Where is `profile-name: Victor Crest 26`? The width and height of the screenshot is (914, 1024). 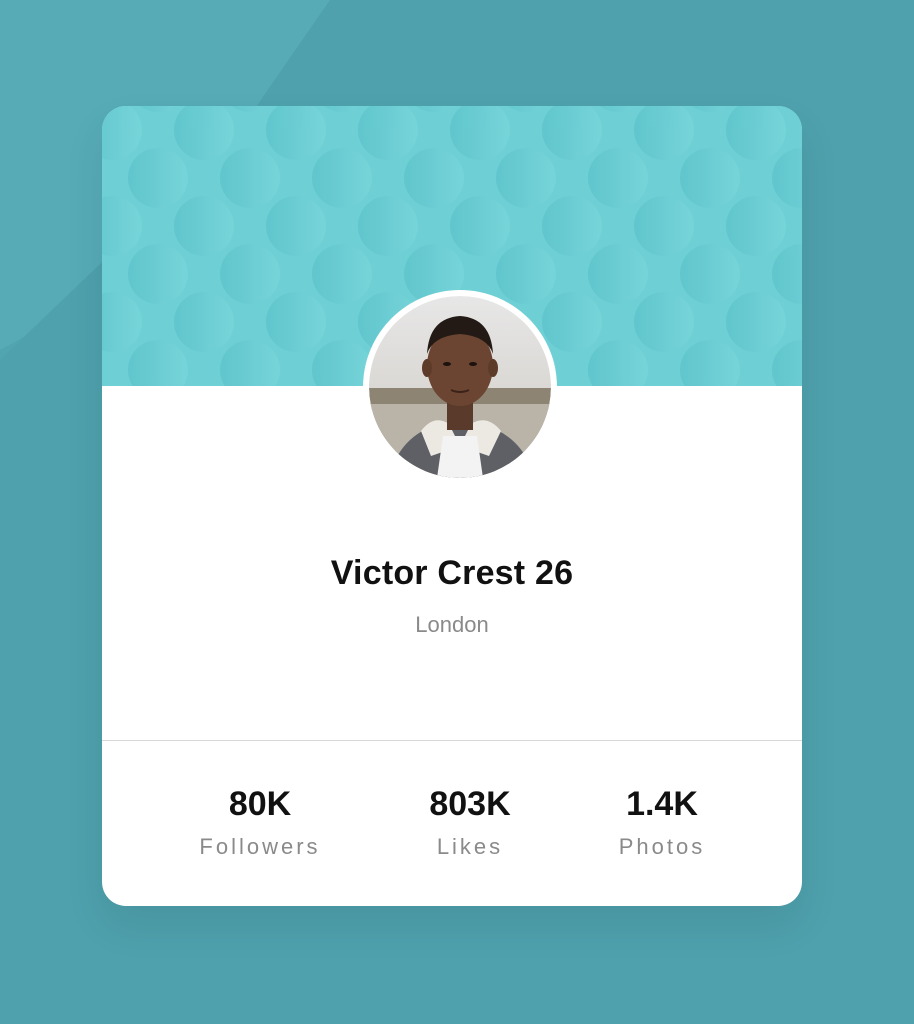
profile-name: Victor Crest 26 is located at coordinates (452, 573).